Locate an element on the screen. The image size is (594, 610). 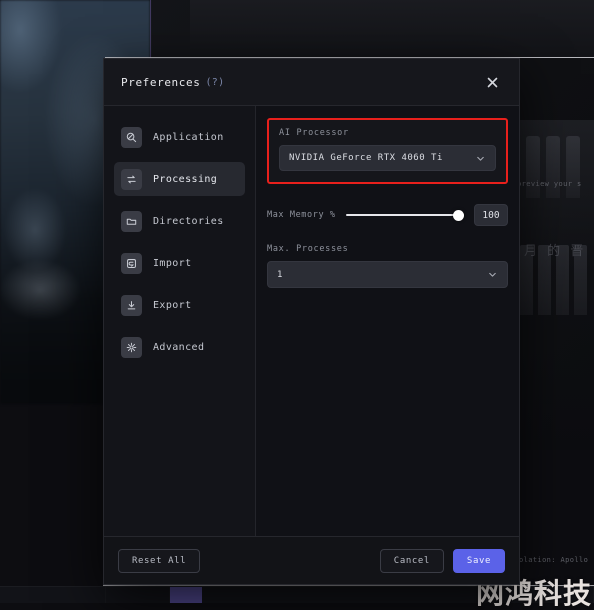
ai-processor-value: NVIDIA GeForce RTX 4060 Ti is located at coordinates (366, 158).